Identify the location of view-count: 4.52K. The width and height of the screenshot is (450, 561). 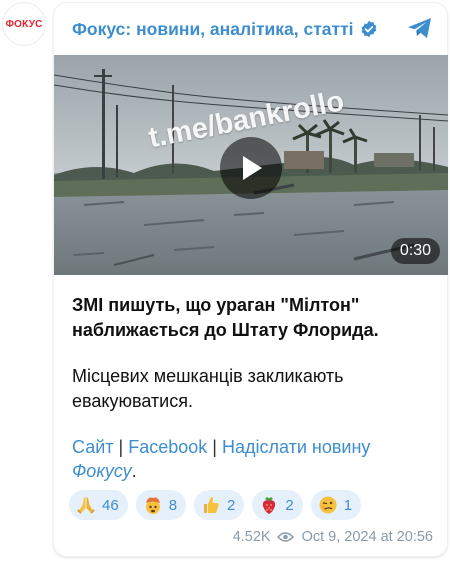
(251, 537).